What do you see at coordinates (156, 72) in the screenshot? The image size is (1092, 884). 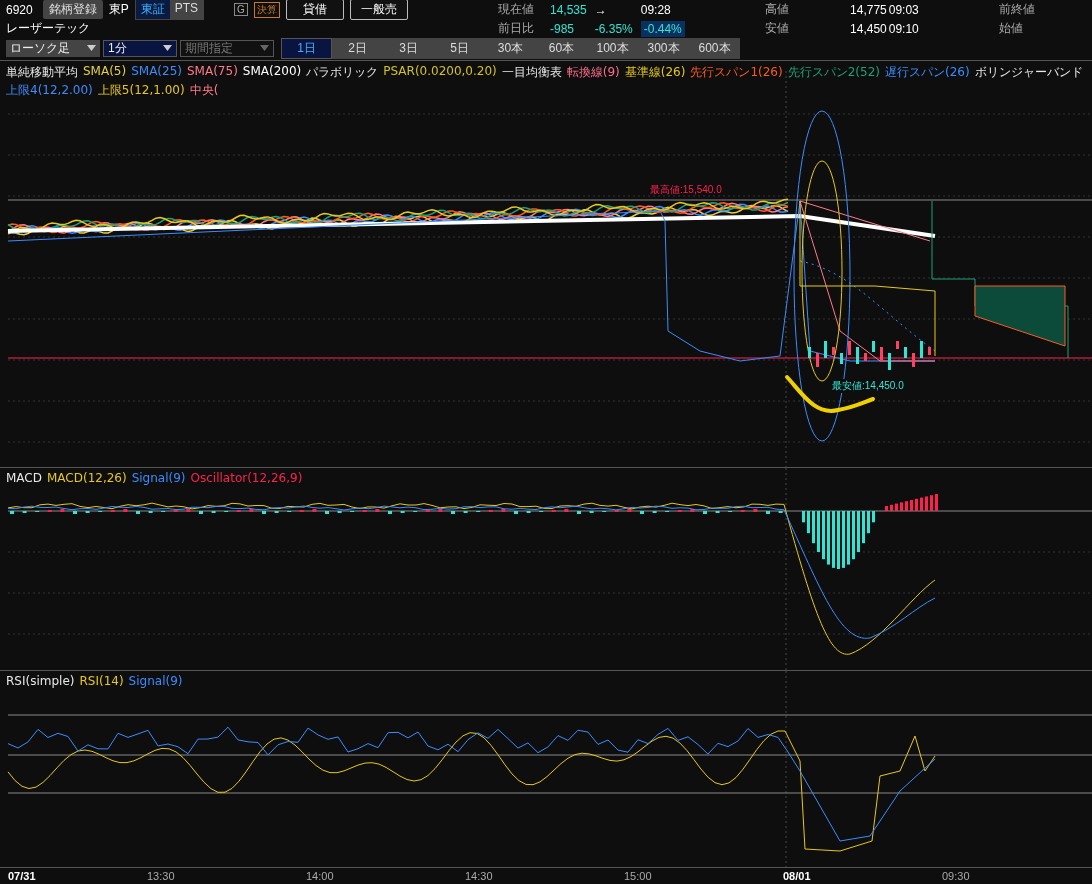 I see `legend-label: SMA(25)` at bounding box center [156, 72].